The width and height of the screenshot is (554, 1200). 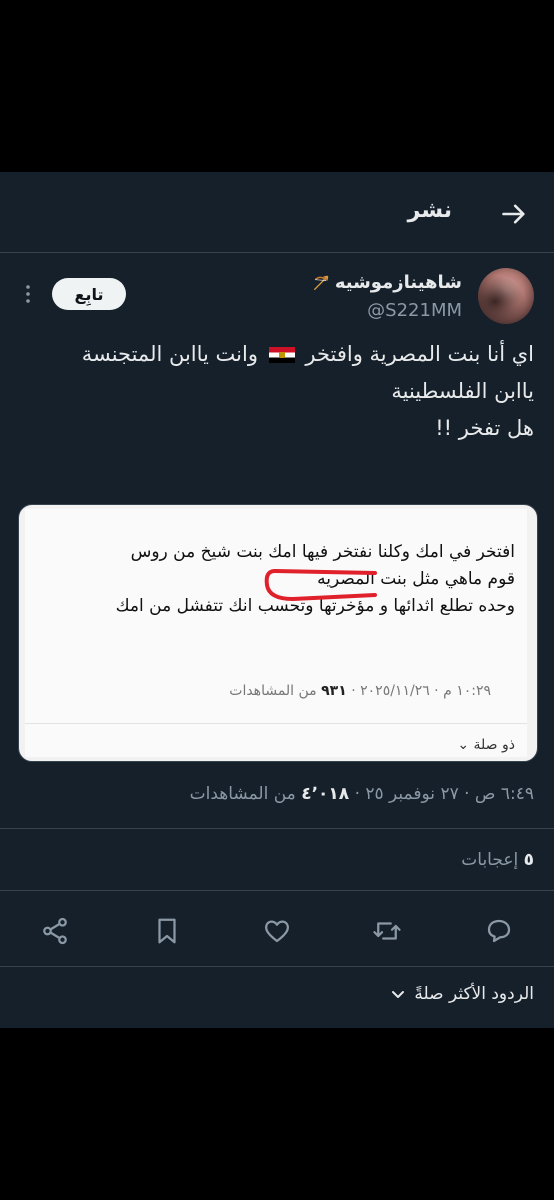 What do you see at coordinates (462, 391) in the screenshot?
I see `tweet-line-2: ياابن الفلسطينية` at bounding box center [462, 391].